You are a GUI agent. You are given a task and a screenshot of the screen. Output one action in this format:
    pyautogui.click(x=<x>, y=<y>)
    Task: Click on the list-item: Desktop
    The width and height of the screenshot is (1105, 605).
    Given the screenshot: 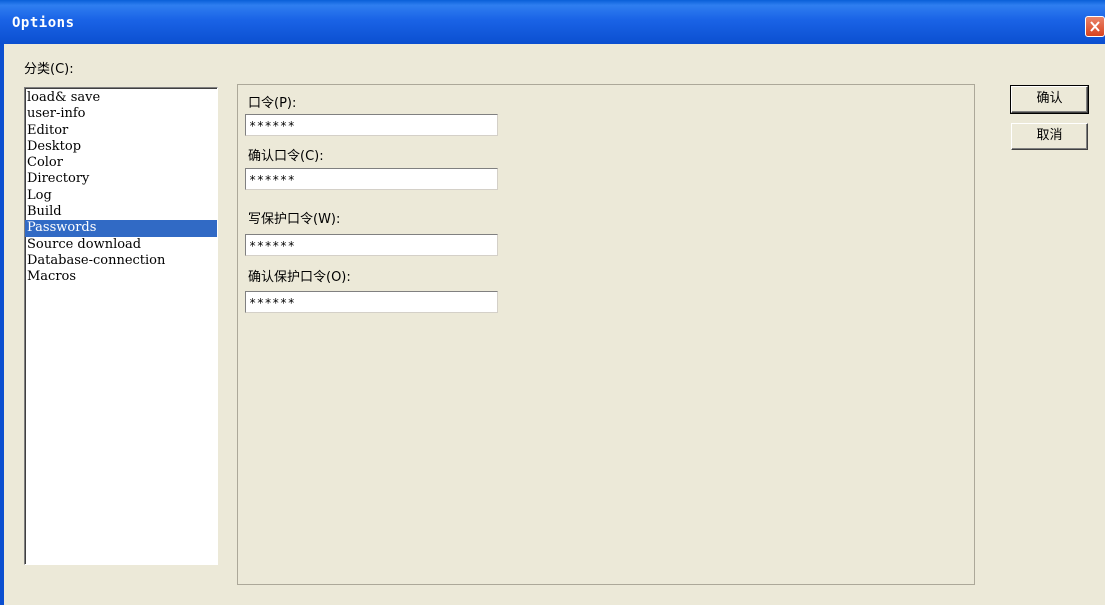 What is the action you would take?
    pyautogui.click(x=121, y=147)
    